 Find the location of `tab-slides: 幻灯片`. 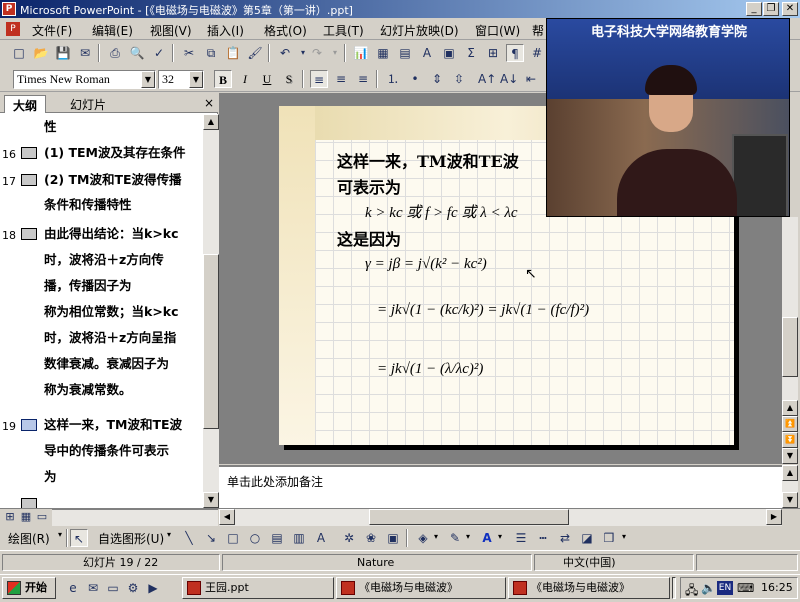

tab-slides: 幻灯片 is located at coordinates (88, 104).